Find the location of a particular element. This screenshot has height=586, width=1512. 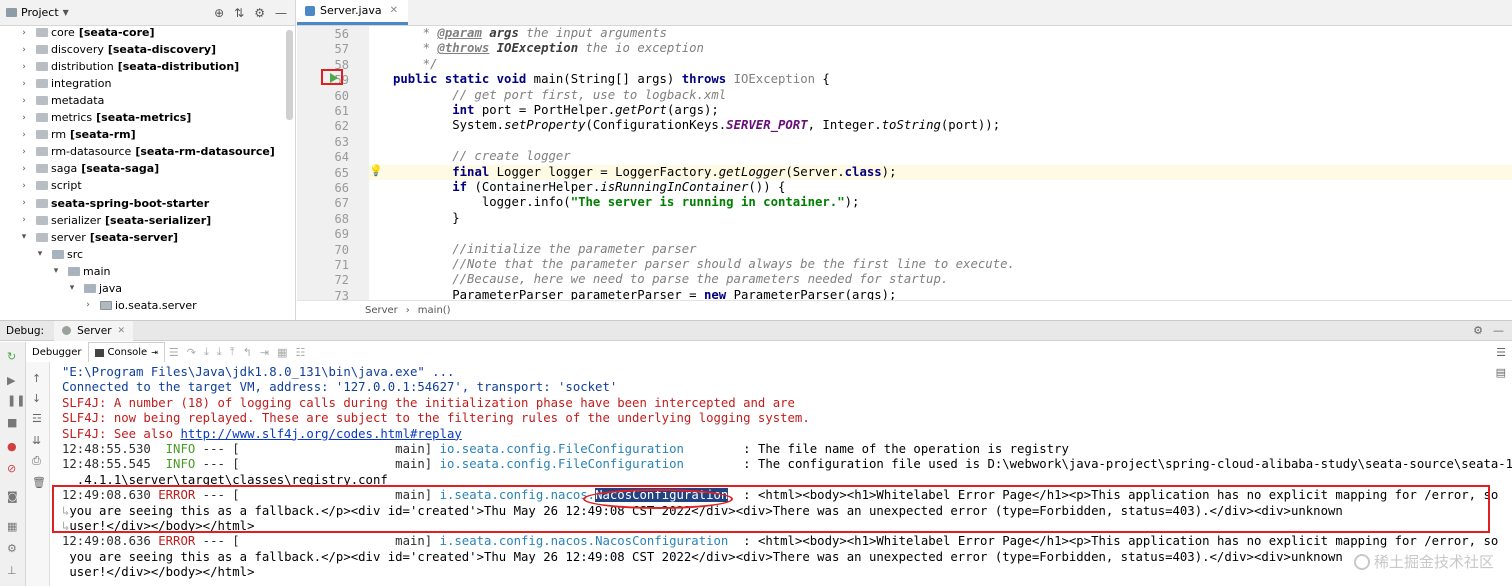

print-icon: ⎙ is located at coordinates (36, 461).